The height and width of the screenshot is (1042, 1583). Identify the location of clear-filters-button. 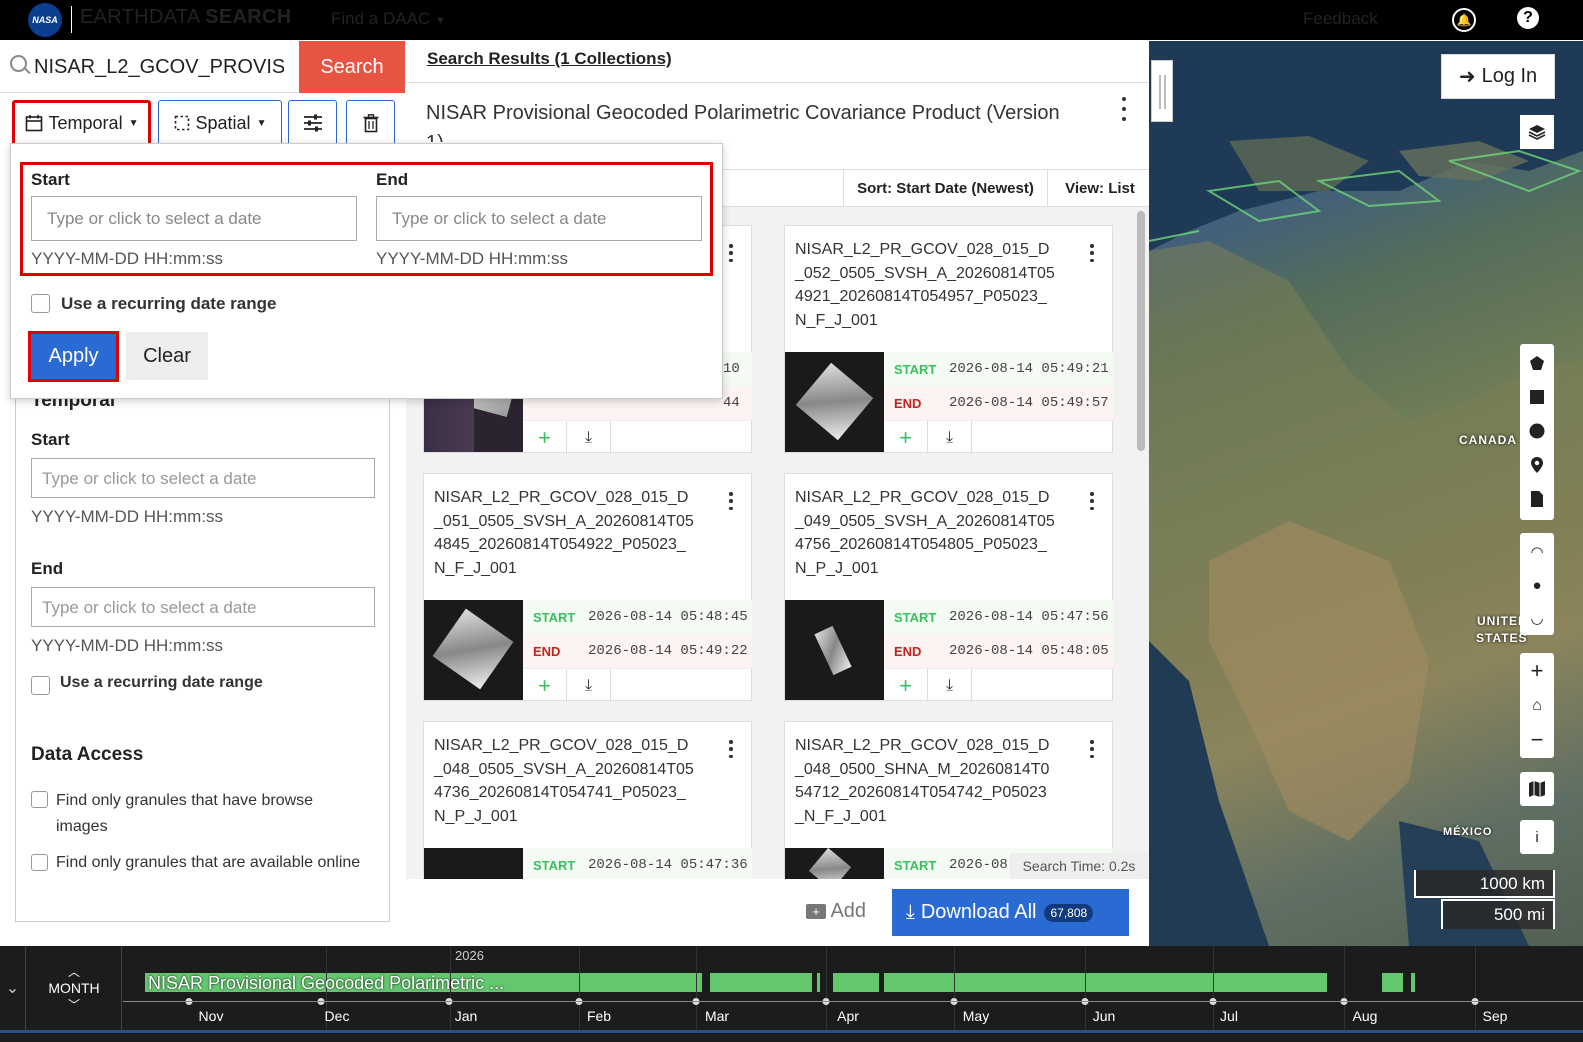
(370, 123).